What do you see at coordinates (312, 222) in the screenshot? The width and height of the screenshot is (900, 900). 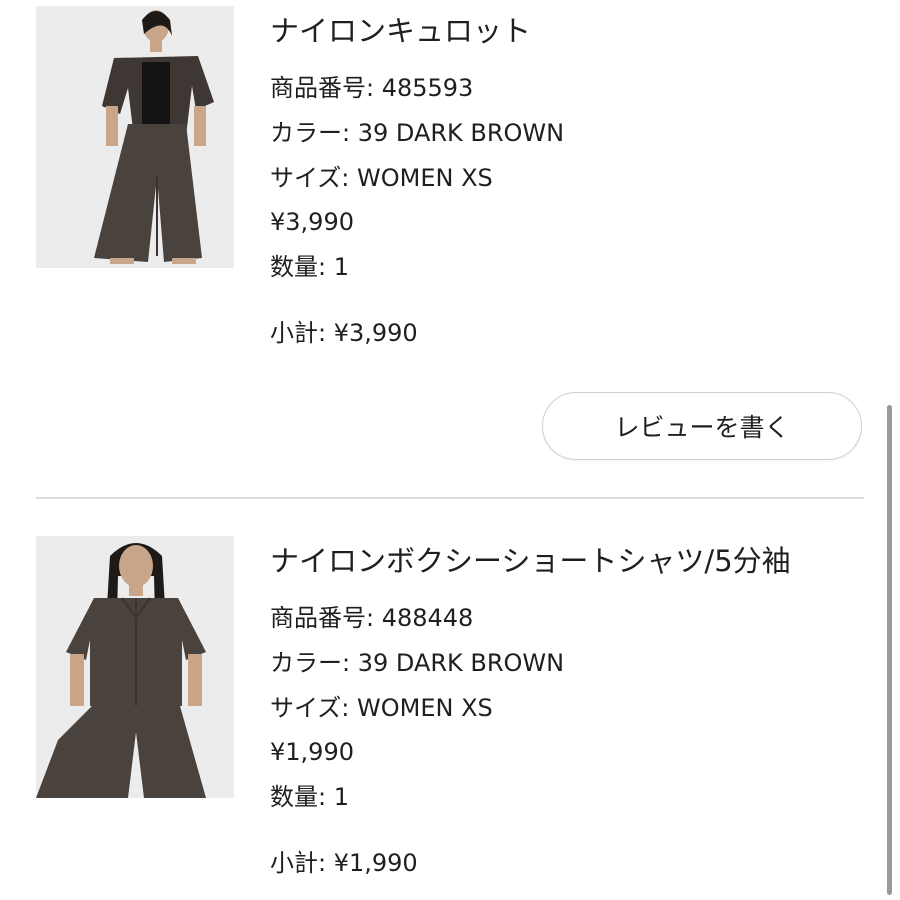 I see `product-price: ¥3,990` at bounding box center [312, 222].